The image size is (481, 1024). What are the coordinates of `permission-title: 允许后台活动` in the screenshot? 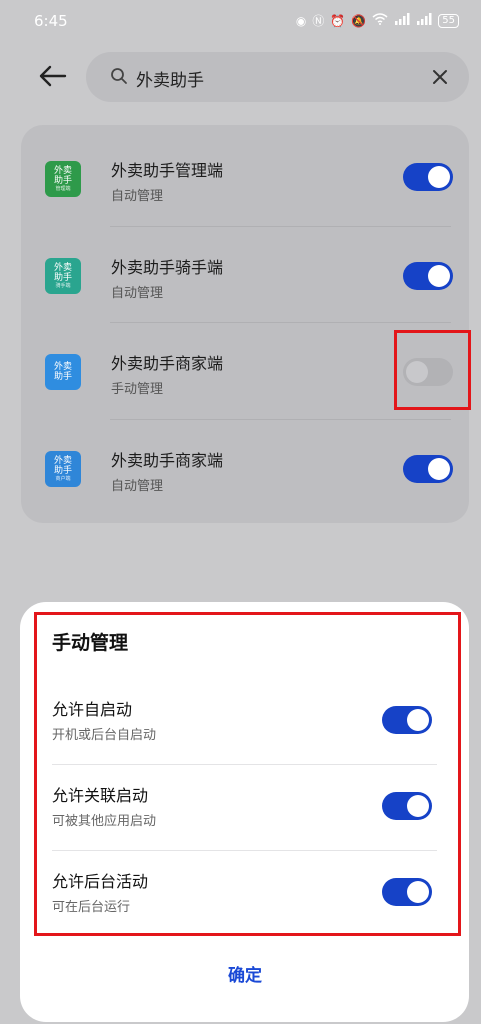 It's located at (100, 881).